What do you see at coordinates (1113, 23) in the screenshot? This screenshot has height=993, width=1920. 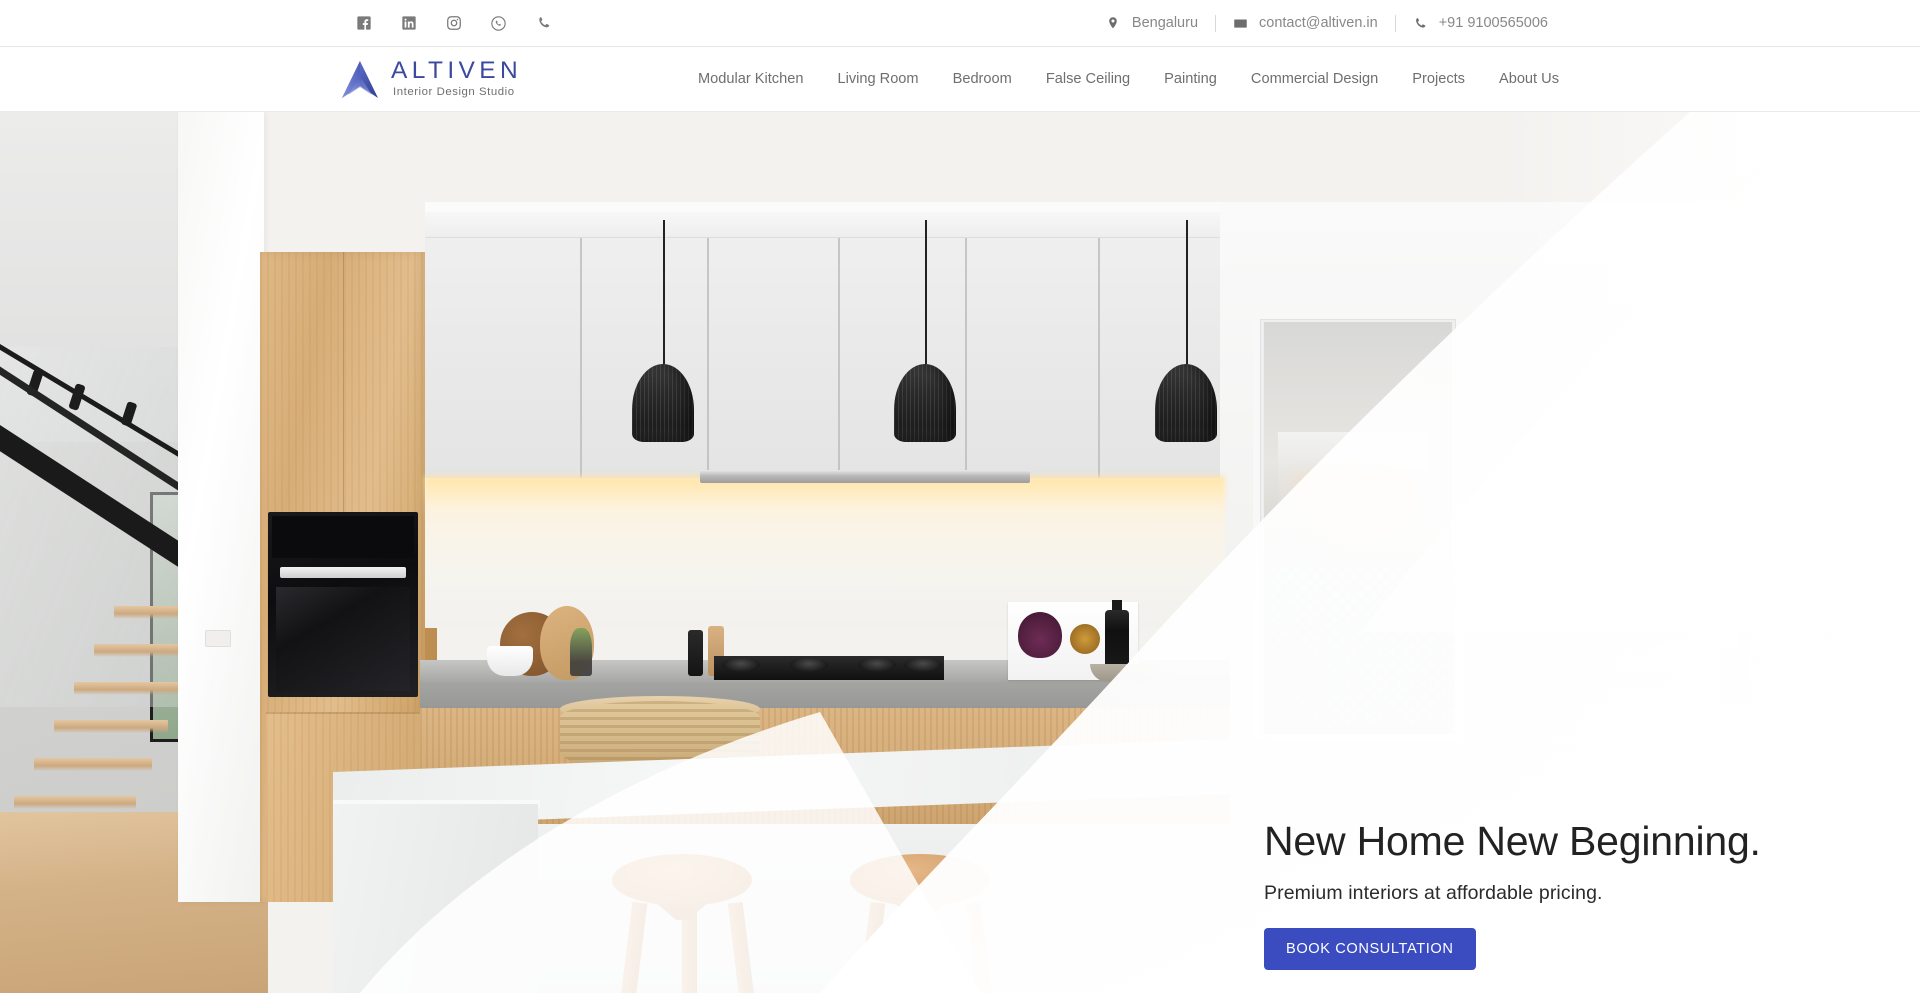 I see `map-pin-icon` at bounding box center [1113, 23].